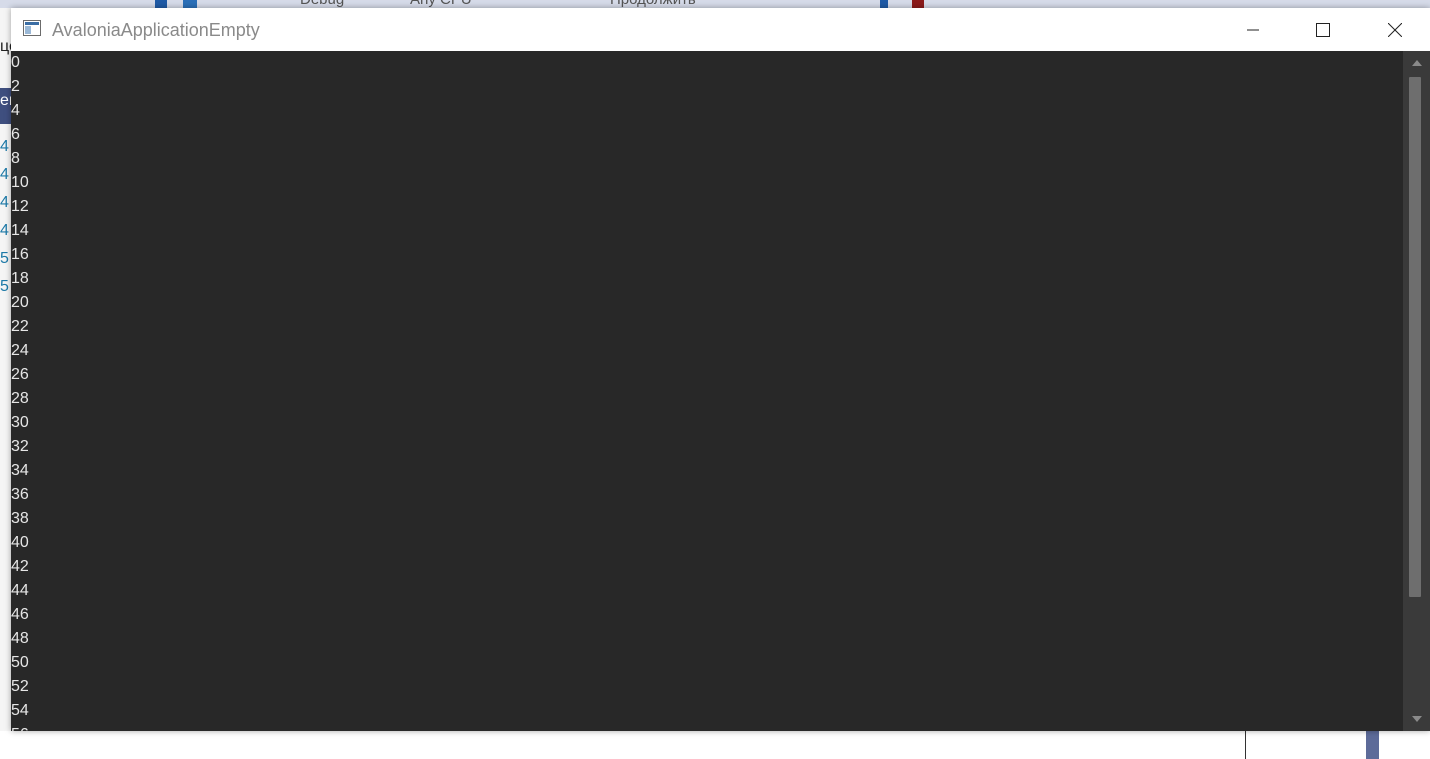 The height and width of the screenshot is (759, 1430). Describe the element at coordinates (1245, 745) in the screenshot. I see `divider` at that location.